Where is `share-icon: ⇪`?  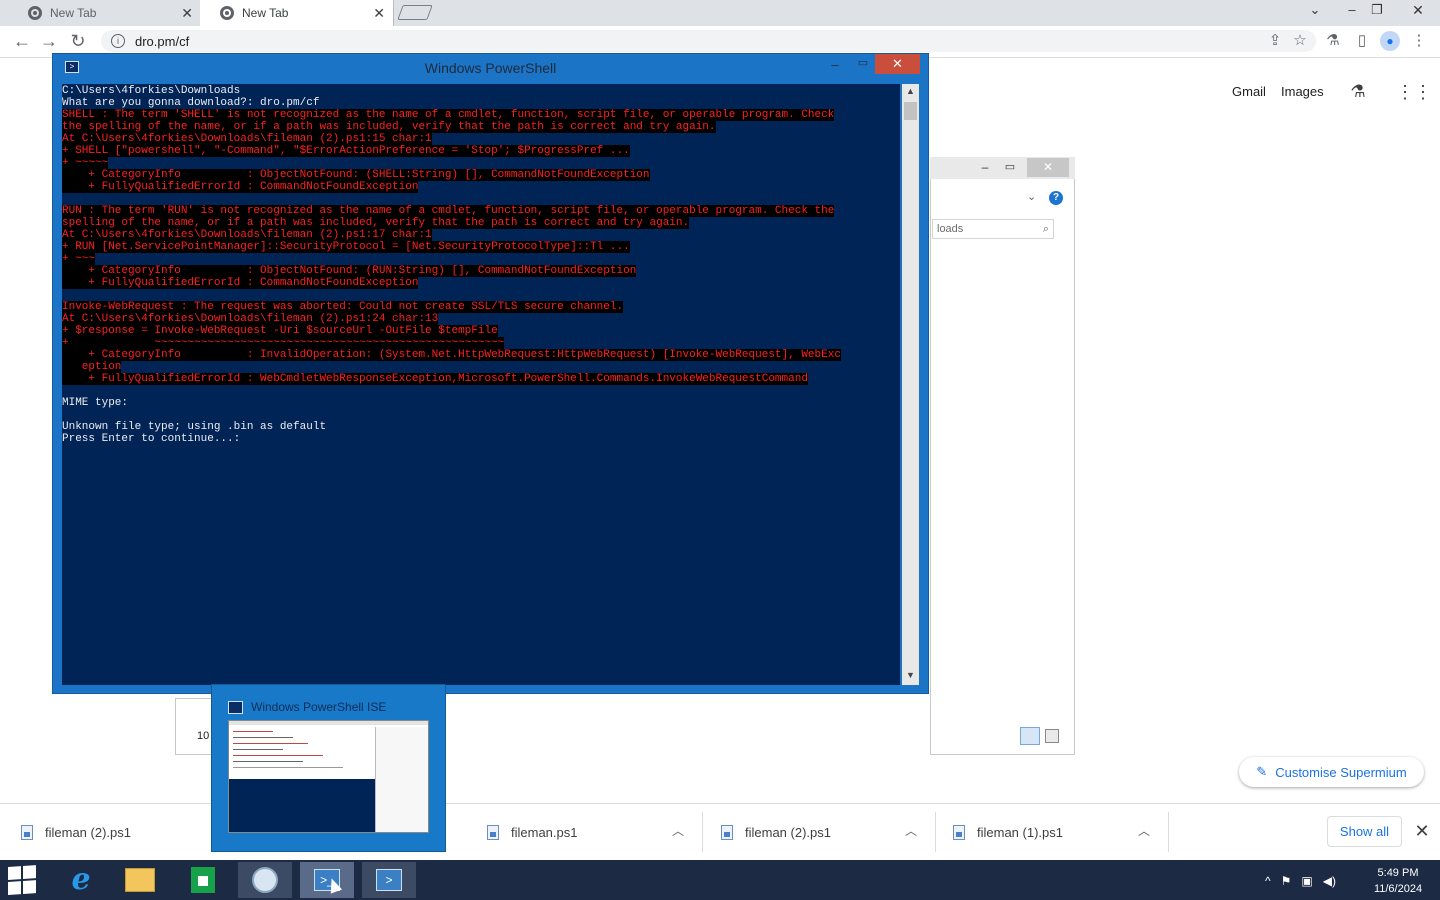
share-icon: ⇪ is located at coordinates (1275, 41).